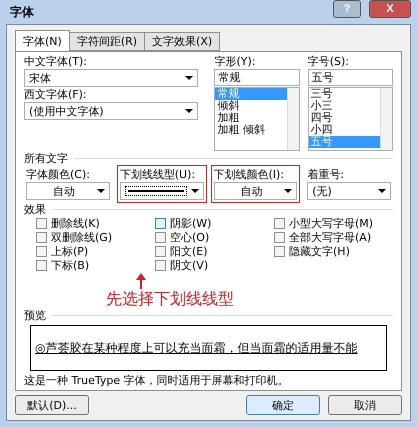 Image resolution: width=417 pixels, height=427 pixels. Describe the element at coordinates (349, 191) in the screenshot. I see `dropdown: (无)` at that location.